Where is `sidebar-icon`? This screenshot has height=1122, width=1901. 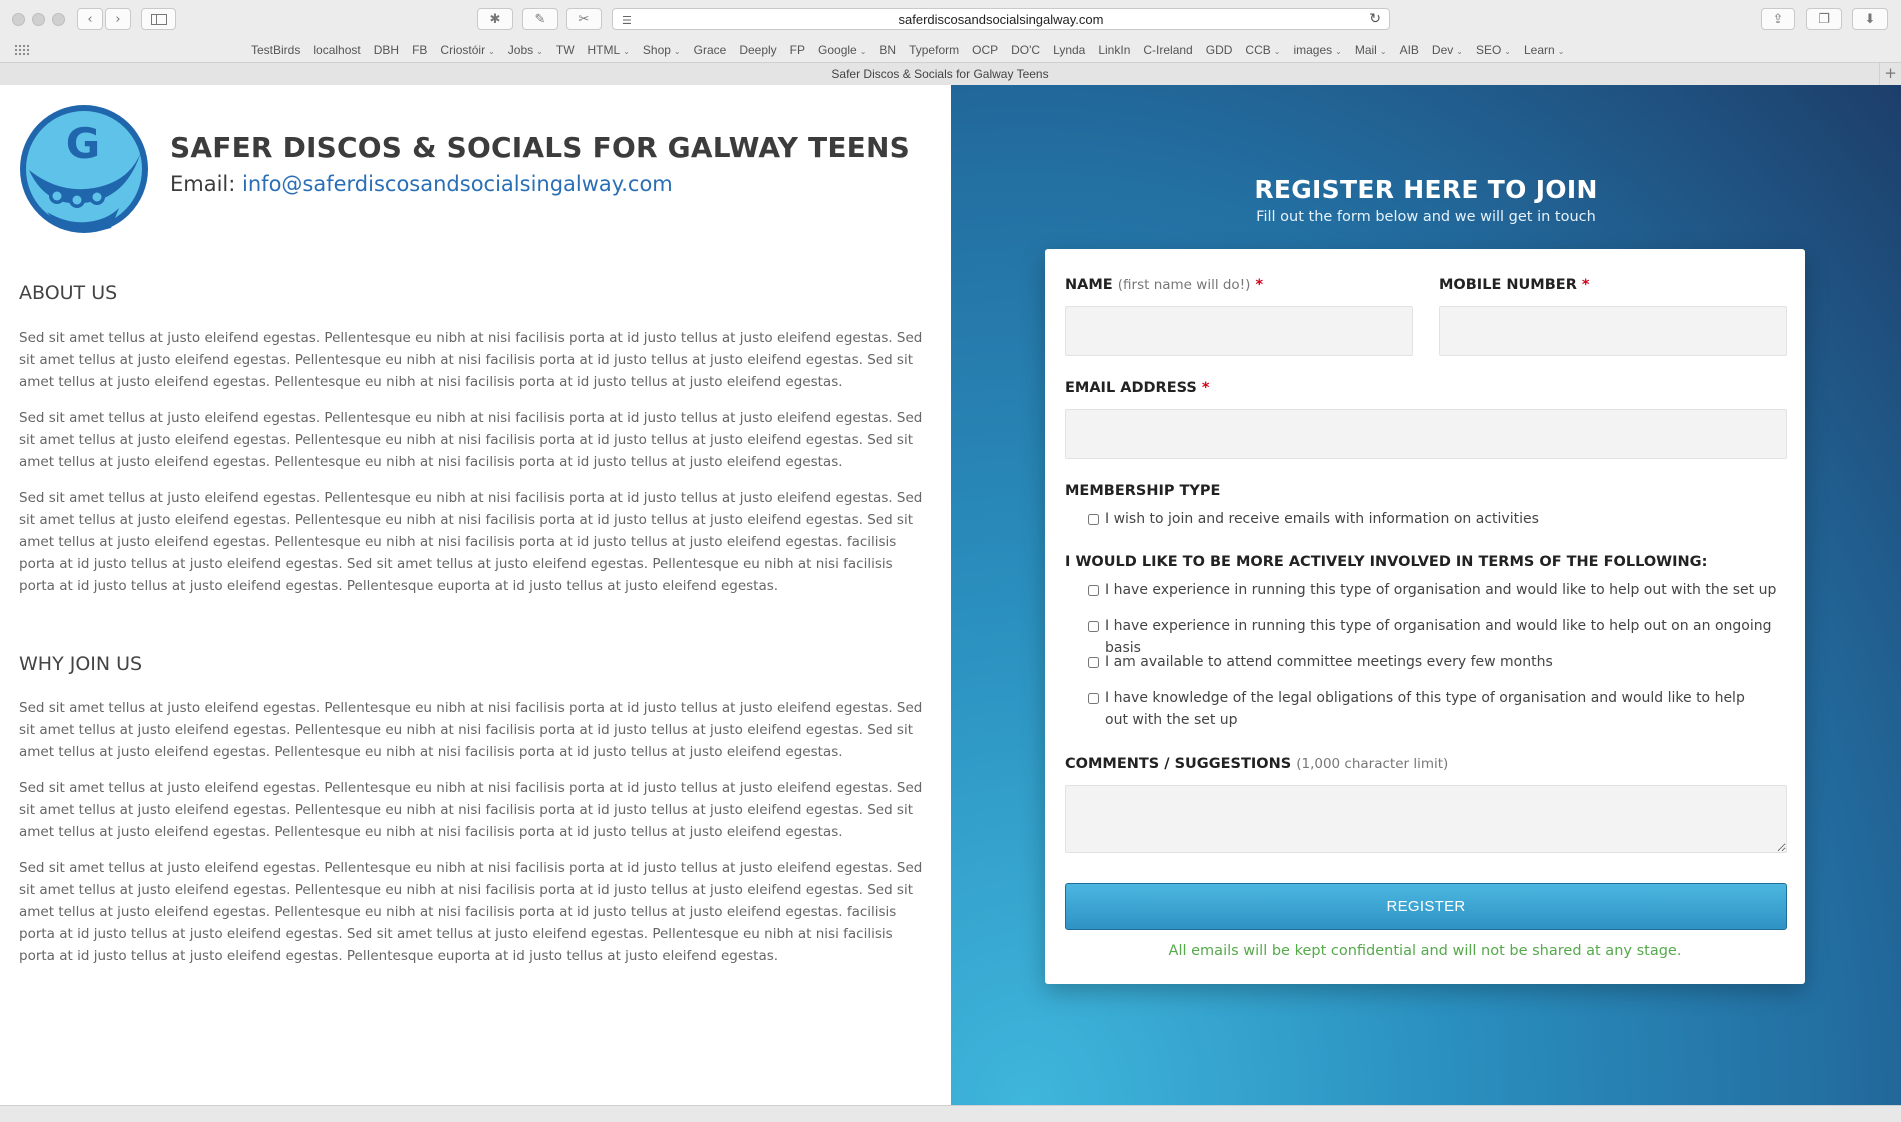
sidebar-icon is located at coordinates (158, 19).